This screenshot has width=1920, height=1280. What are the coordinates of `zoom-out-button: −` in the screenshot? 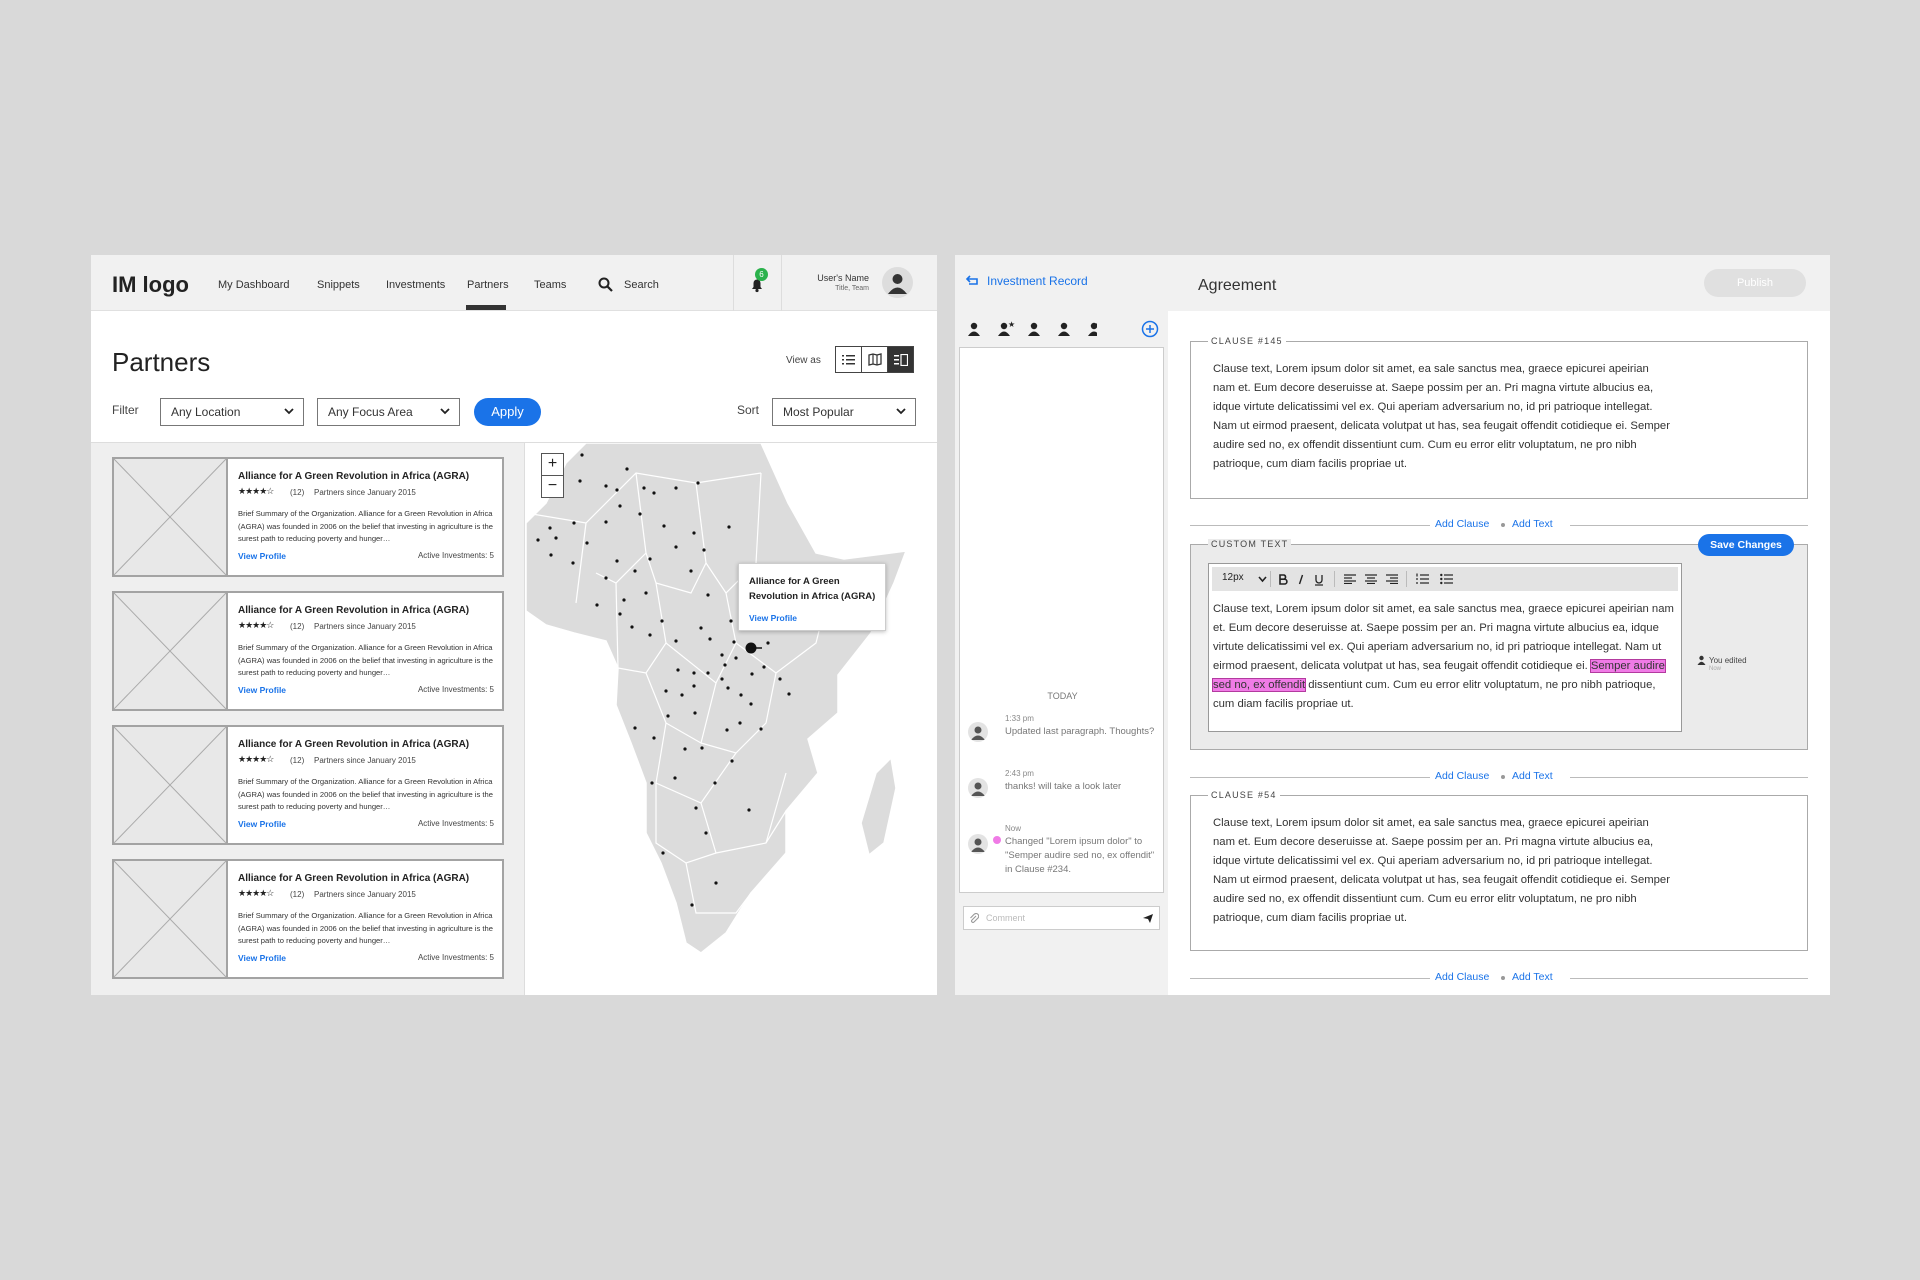 It's located at (552, 486).